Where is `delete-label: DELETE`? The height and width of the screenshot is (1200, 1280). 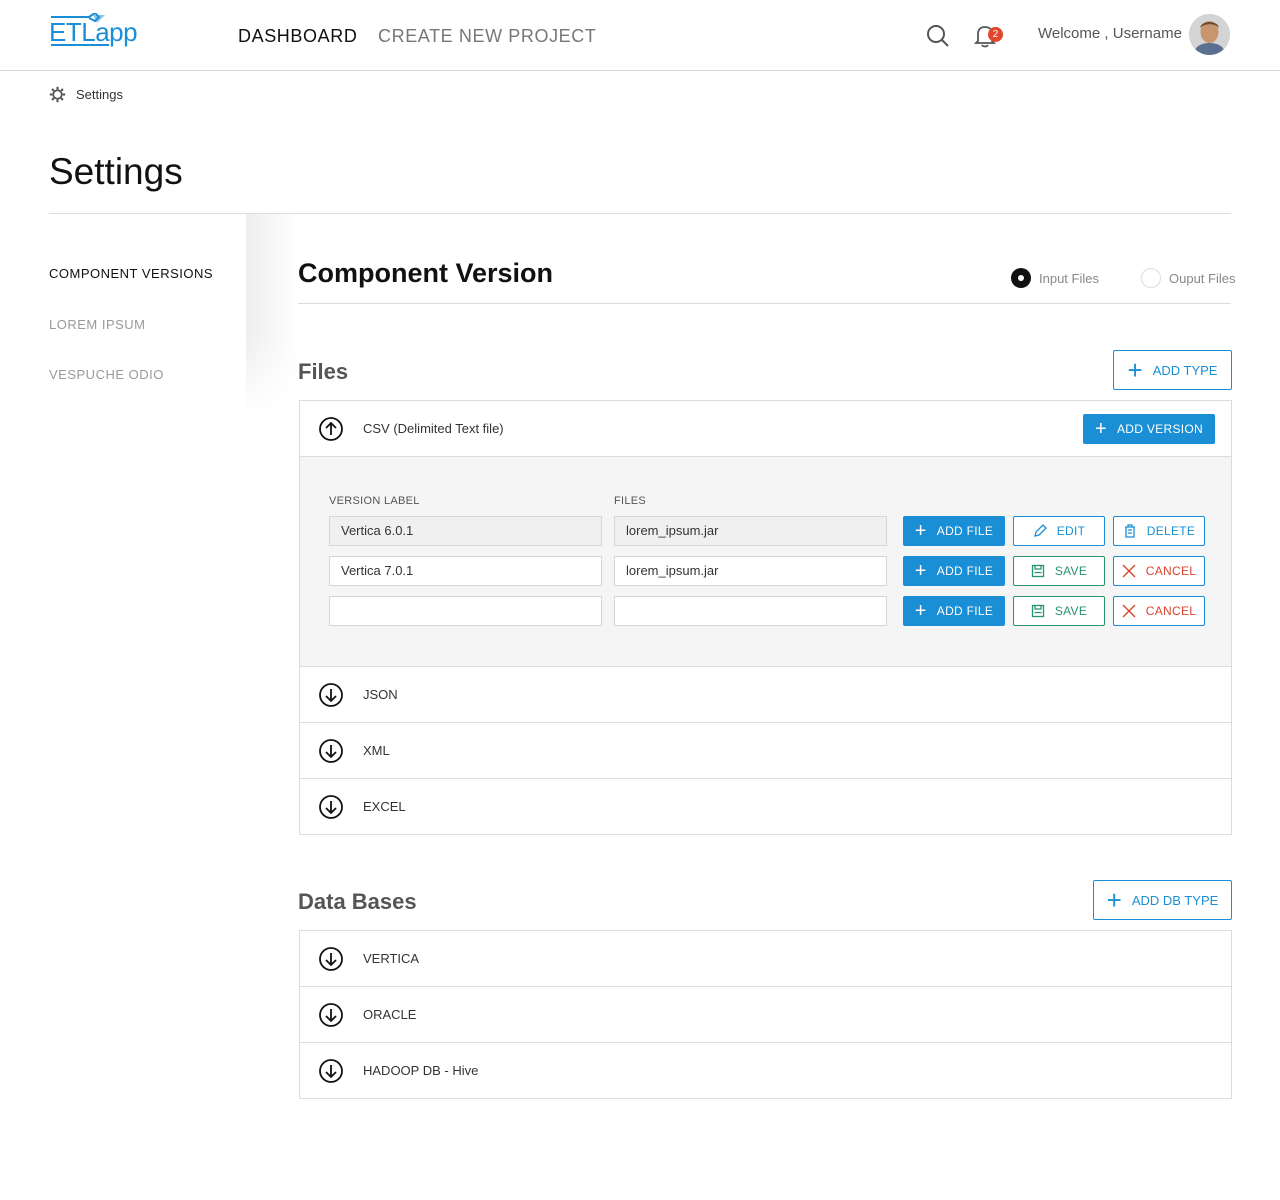
delete-label: DELETE is located at coordinates (1171, 531).